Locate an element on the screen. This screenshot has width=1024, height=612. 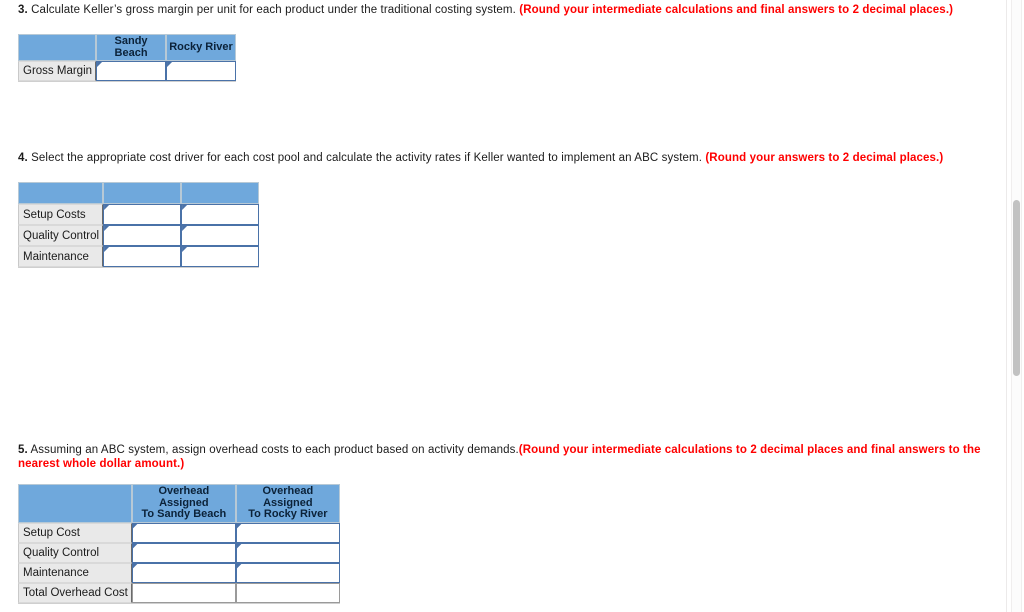
input-cell-maintenance-driver is located at coordinates (142, 256).